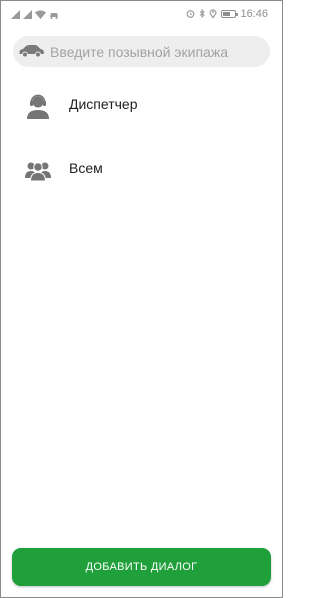 This screenshot has height=598, width=320. Describe the element at coordinates (40, 15) in the screenshot. I see `wifi-icon` at that location.